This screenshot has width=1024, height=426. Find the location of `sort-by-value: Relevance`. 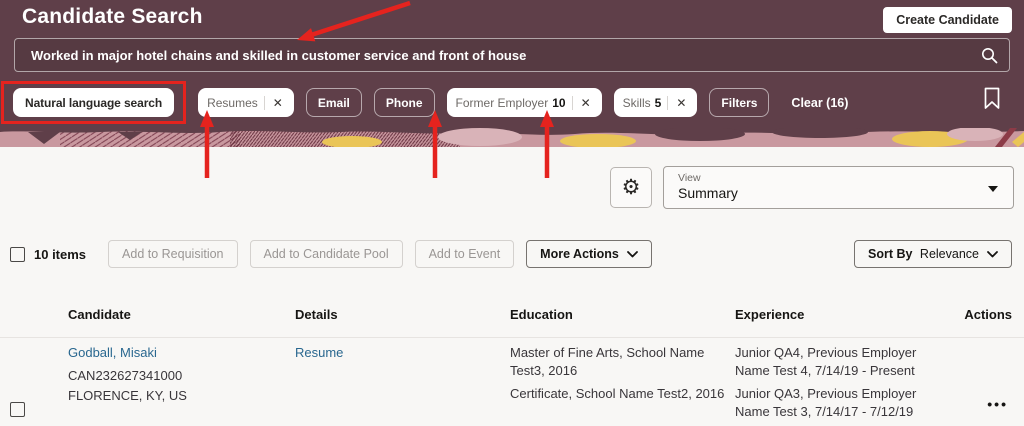

sort-by-value: Relevance is located at coordinates (949, 254).